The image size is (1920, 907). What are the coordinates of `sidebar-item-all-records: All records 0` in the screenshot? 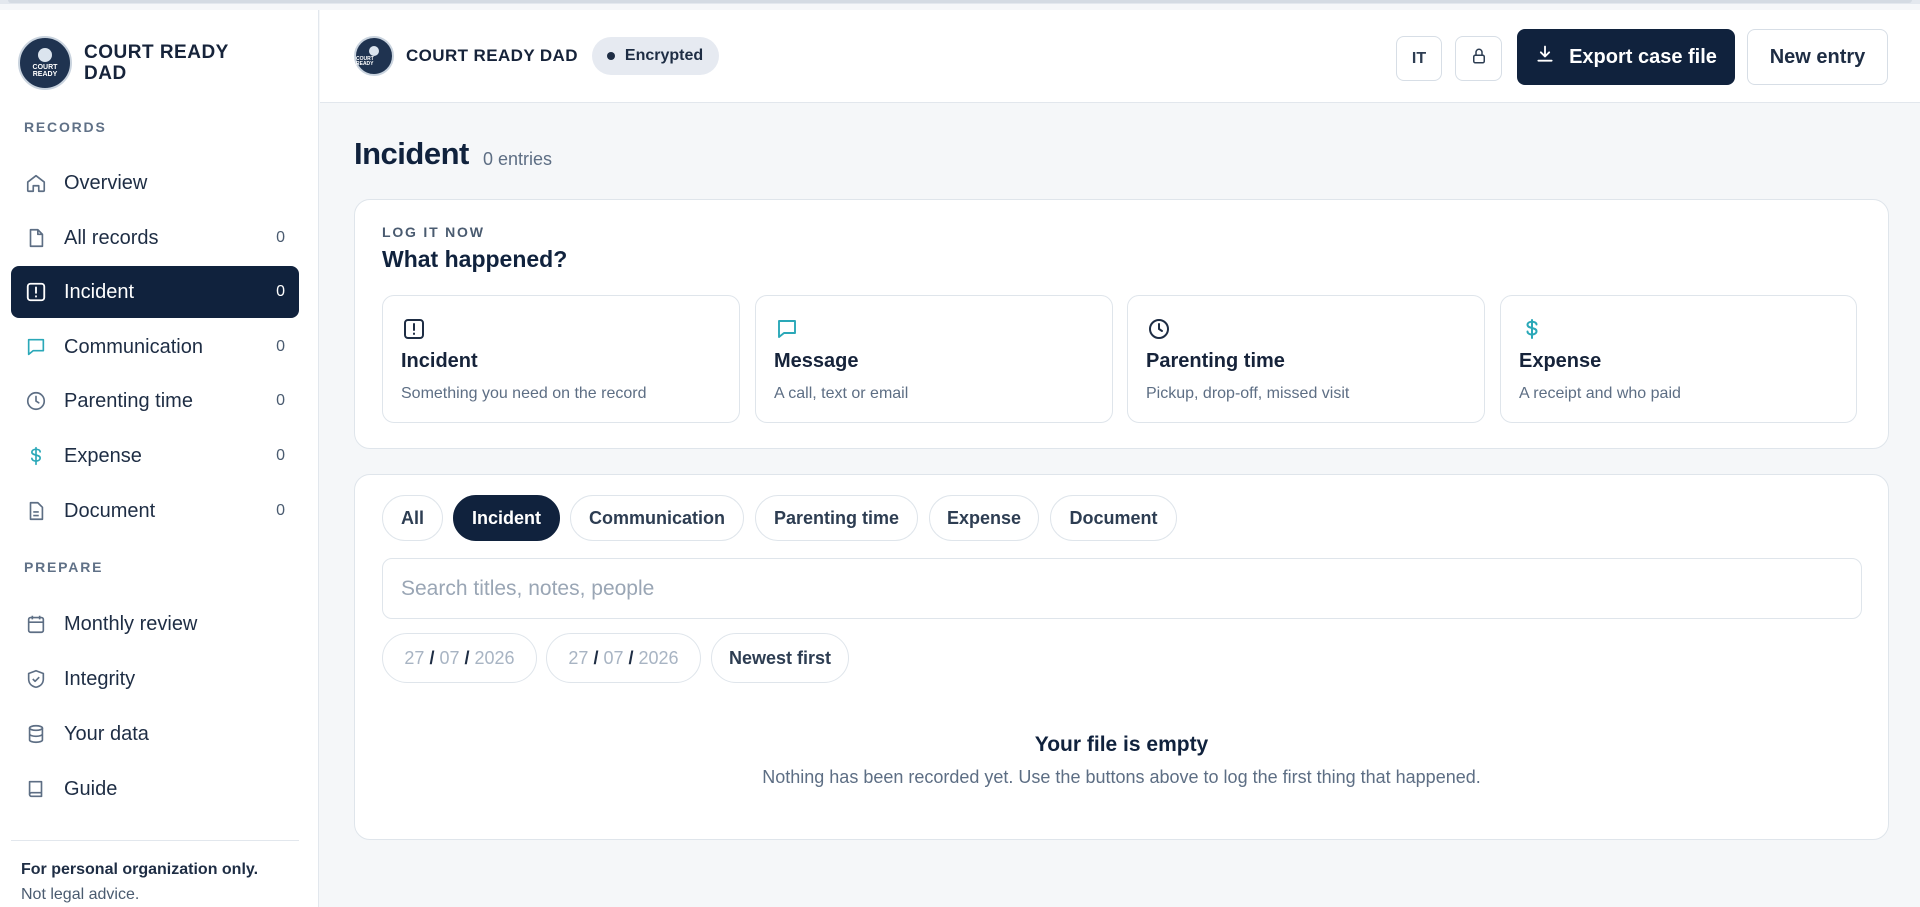 It's located at (155, 238).